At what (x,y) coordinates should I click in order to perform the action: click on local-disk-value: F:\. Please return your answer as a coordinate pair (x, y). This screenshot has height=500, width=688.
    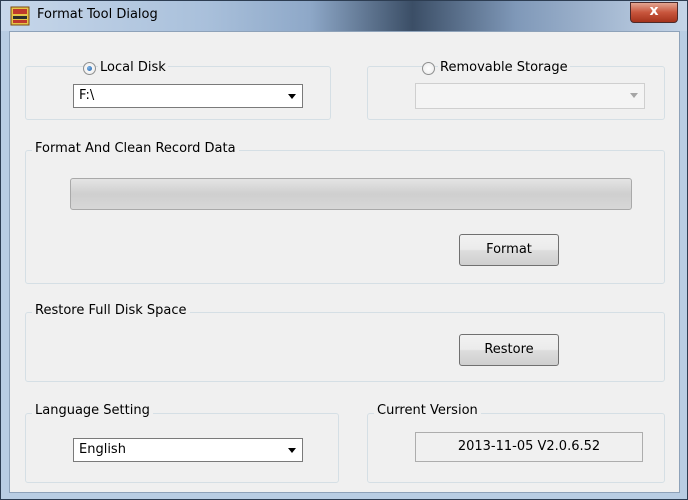
    Looking at the image, I should click on (87, 95).